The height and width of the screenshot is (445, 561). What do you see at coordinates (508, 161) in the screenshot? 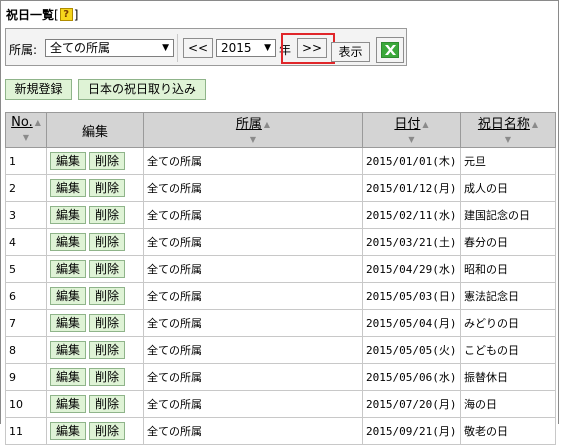
I see `cell-holiday-name: 元旦` at bounding box center [508, 161].